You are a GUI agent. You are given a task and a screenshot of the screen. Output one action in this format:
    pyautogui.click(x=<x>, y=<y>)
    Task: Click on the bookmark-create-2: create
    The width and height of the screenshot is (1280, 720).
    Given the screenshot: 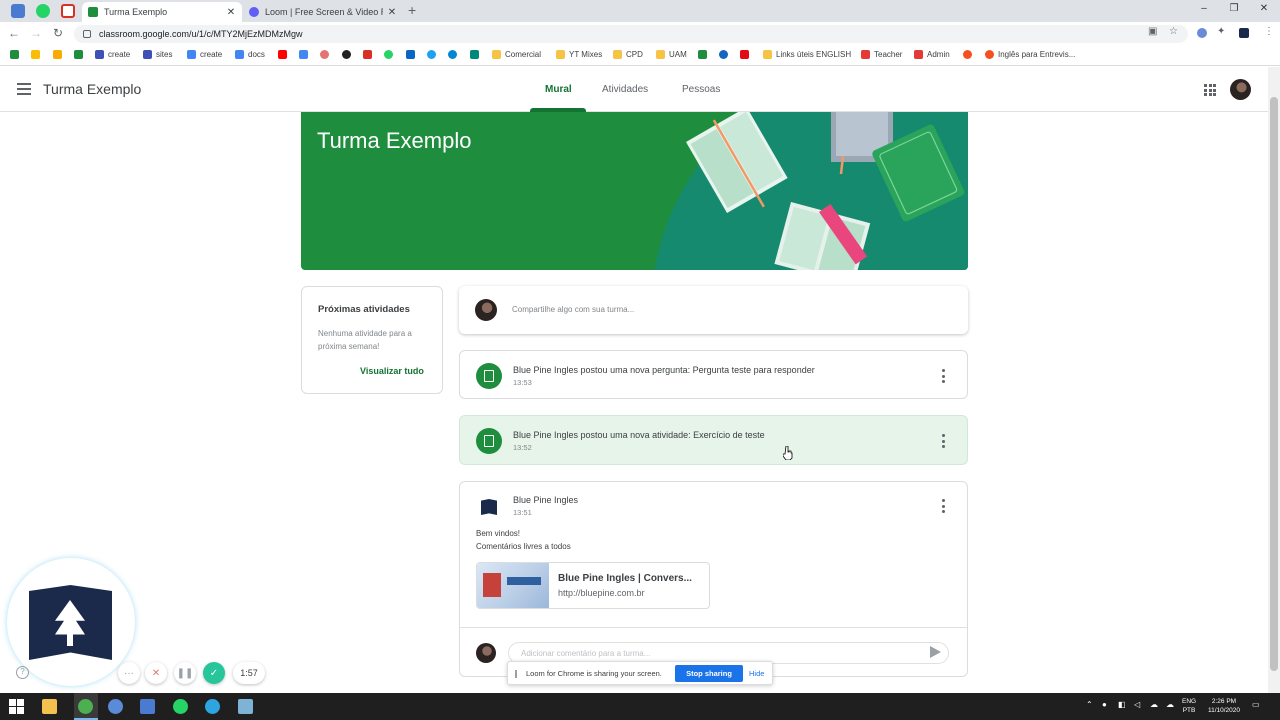 What is the action you would take?
    pyautogui.click(x=204, y=54)
    